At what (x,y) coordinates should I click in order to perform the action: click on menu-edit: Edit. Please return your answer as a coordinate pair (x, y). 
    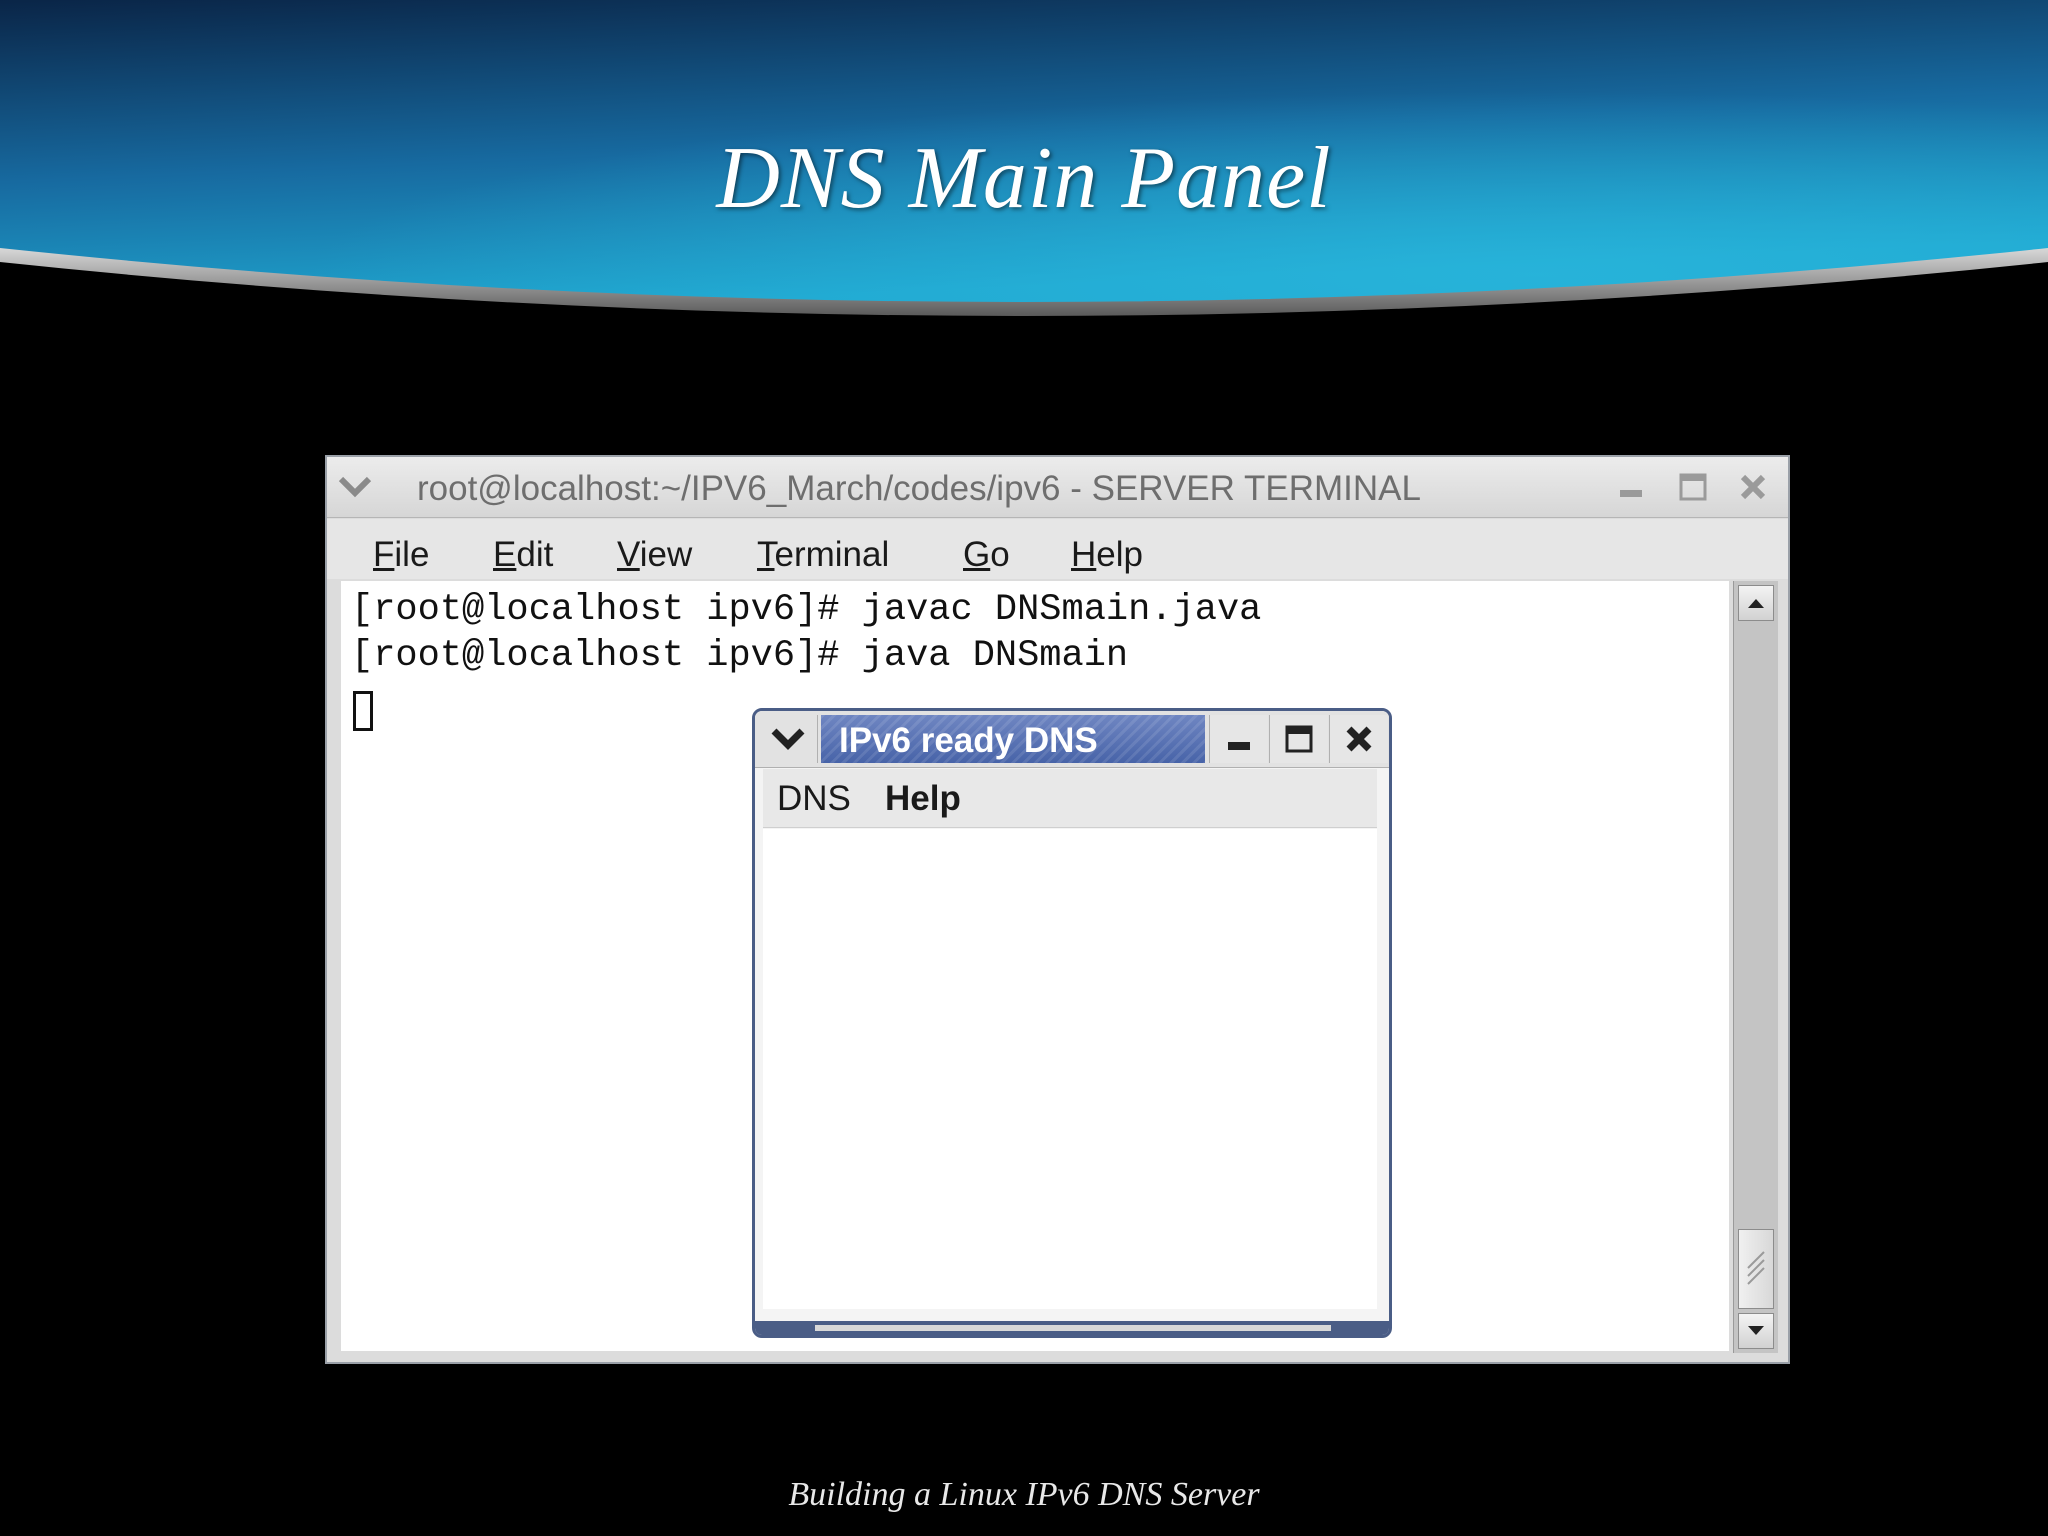
    Looking at the image, I should click on (523, 555).